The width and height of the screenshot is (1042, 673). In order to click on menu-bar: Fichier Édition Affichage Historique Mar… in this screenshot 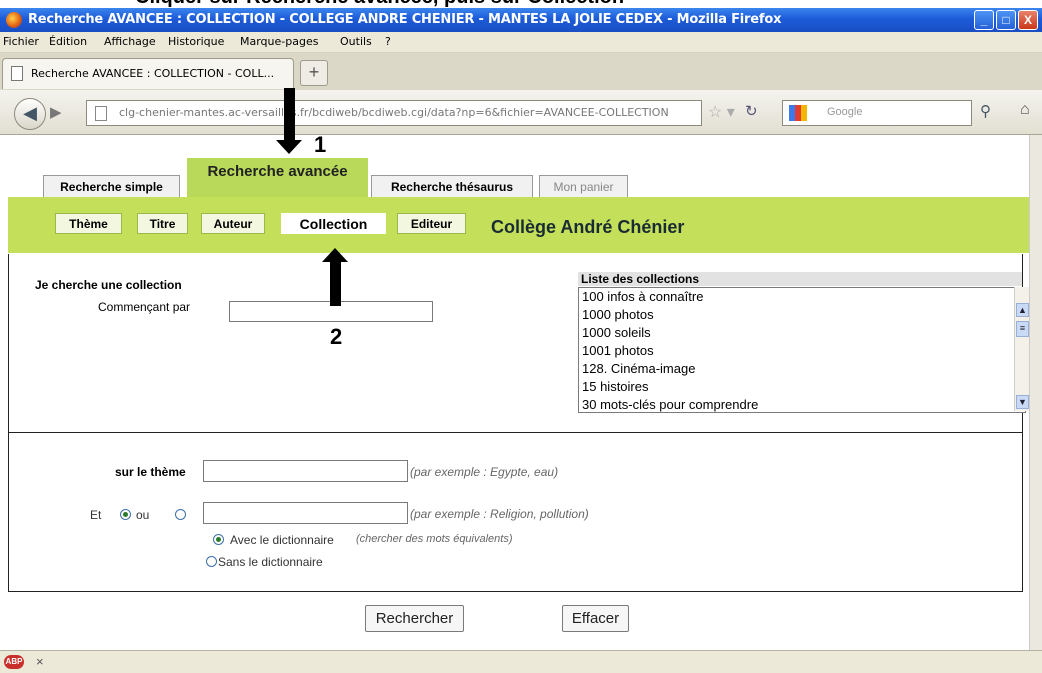, I will do `click(521, 42)`.